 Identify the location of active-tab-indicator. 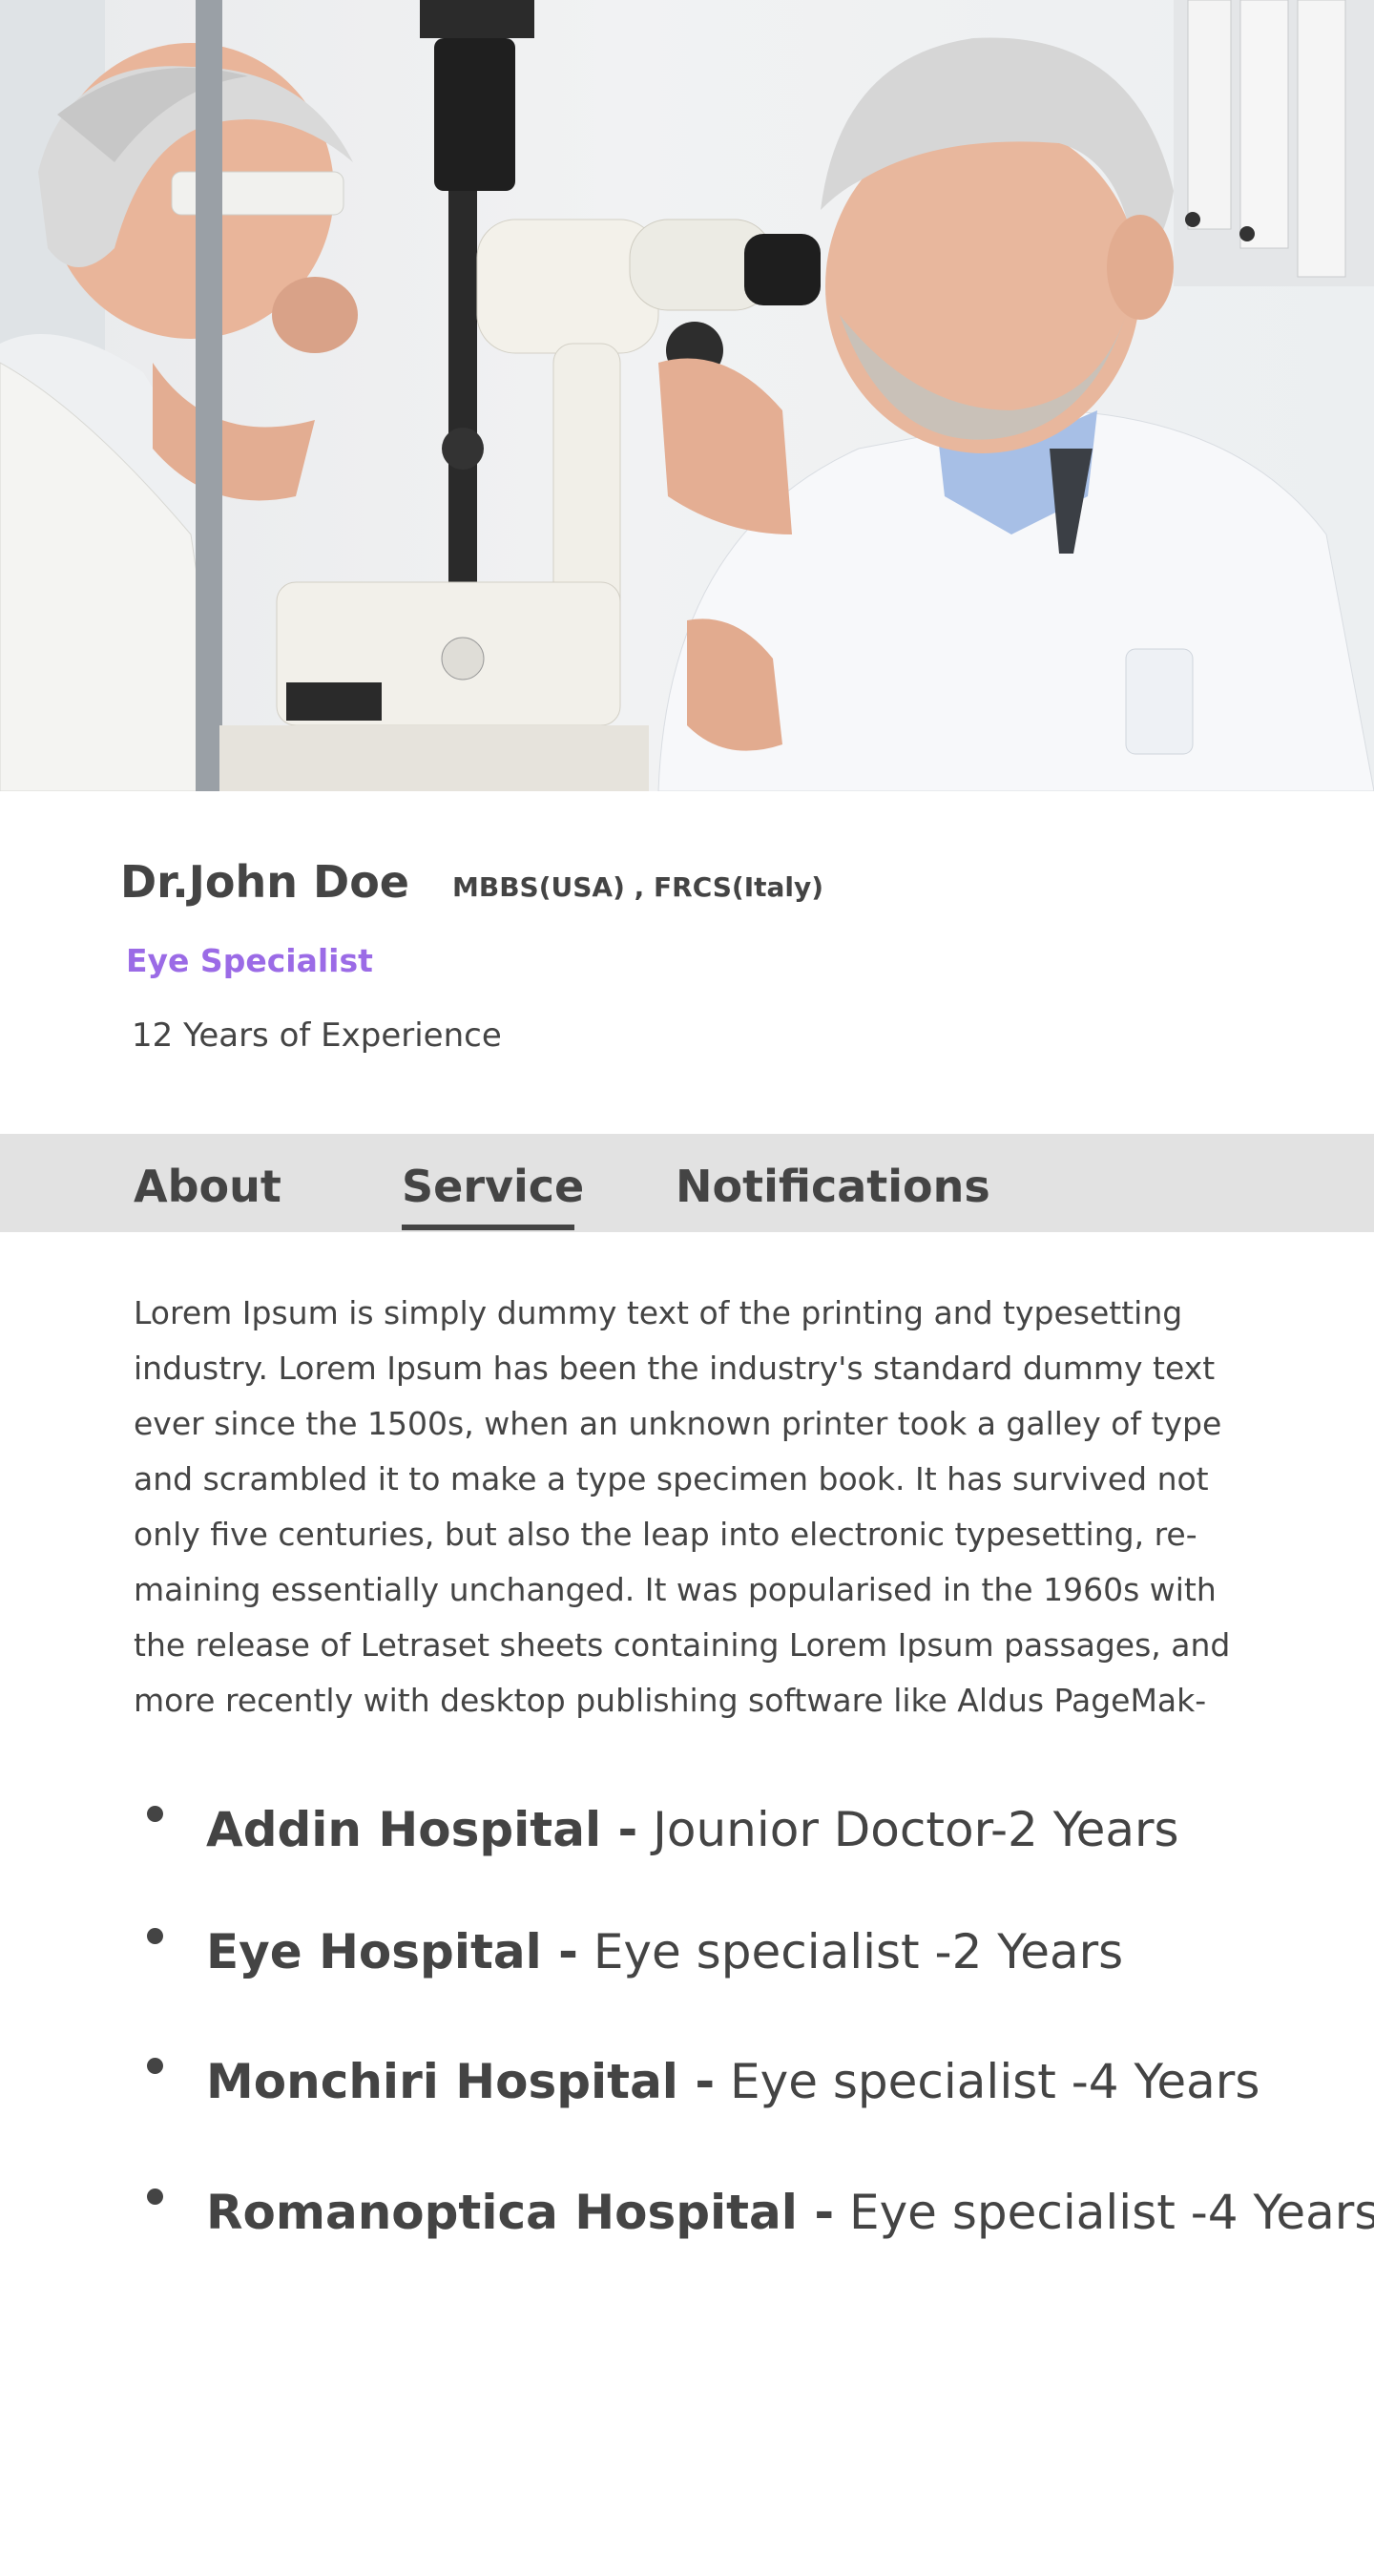
(488, 1227).